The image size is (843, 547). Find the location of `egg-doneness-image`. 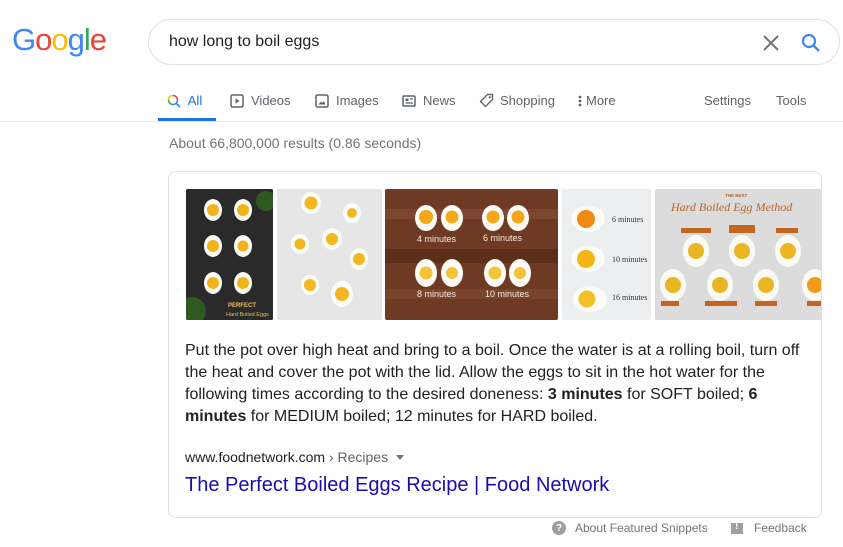

egg-doneness-image is located at coordinates (329, 254).